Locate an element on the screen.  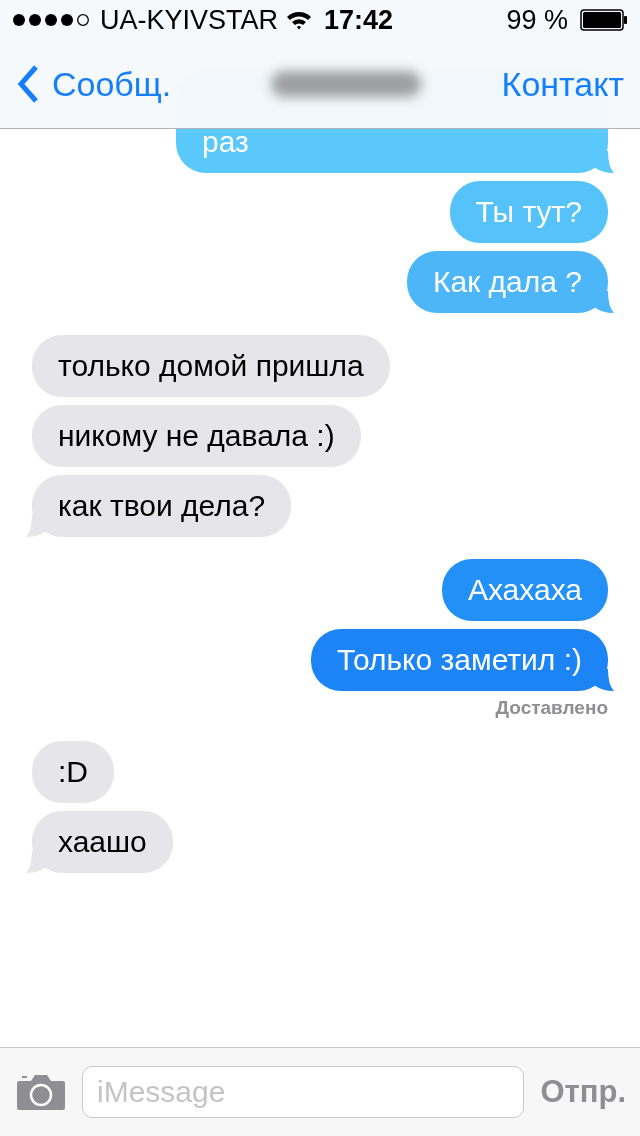
send-button: Отпр. is located at coordinates (583, 1092).